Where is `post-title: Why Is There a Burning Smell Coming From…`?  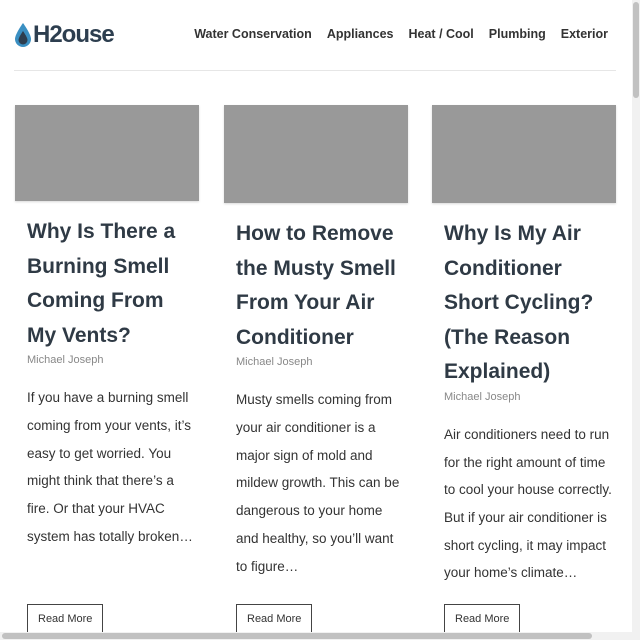 post-title: Why Is There a Burning Smell Coming From… is located at coordinates (111, 284).